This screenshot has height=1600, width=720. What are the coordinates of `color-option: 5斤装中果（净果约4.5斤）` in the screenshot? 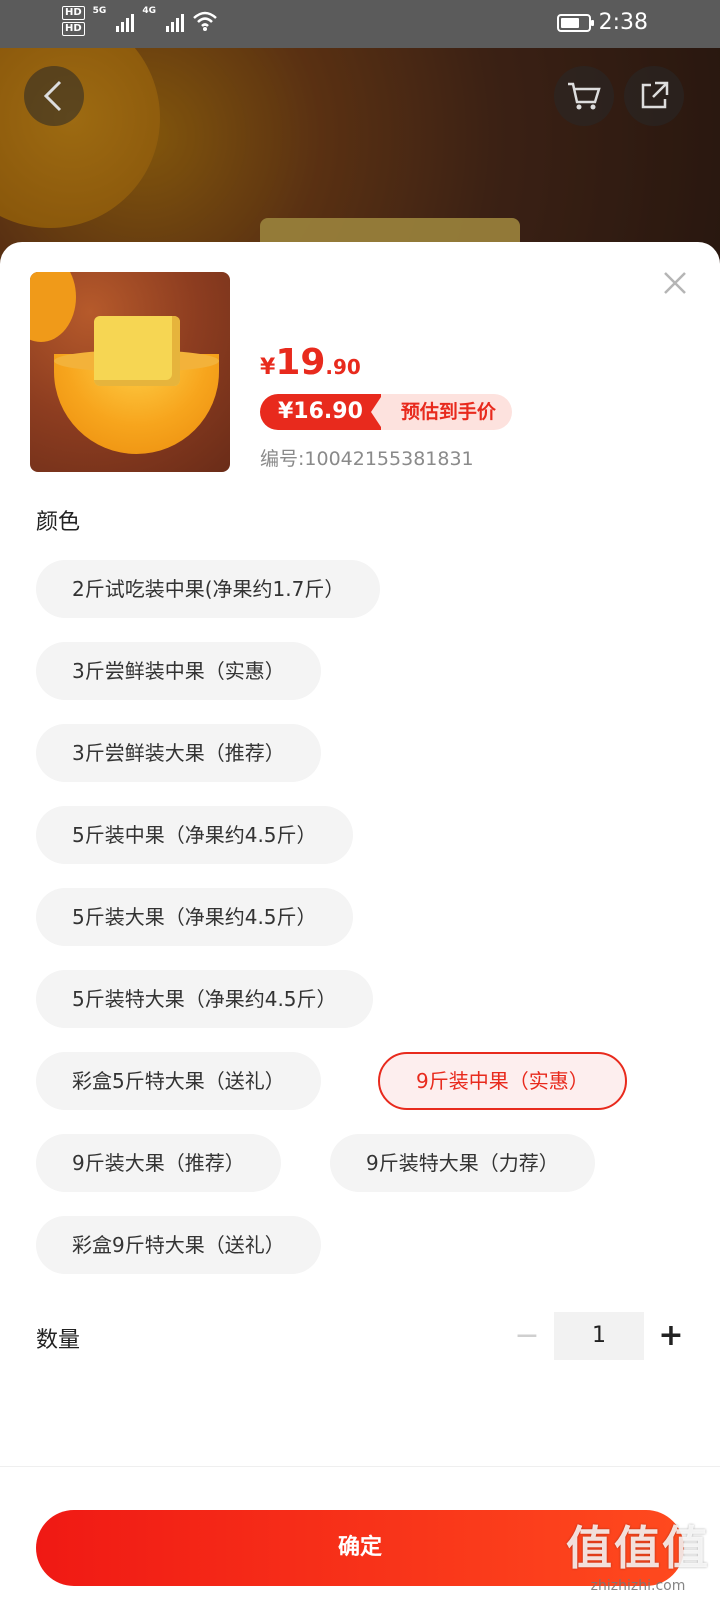 It's located at (194, 835).